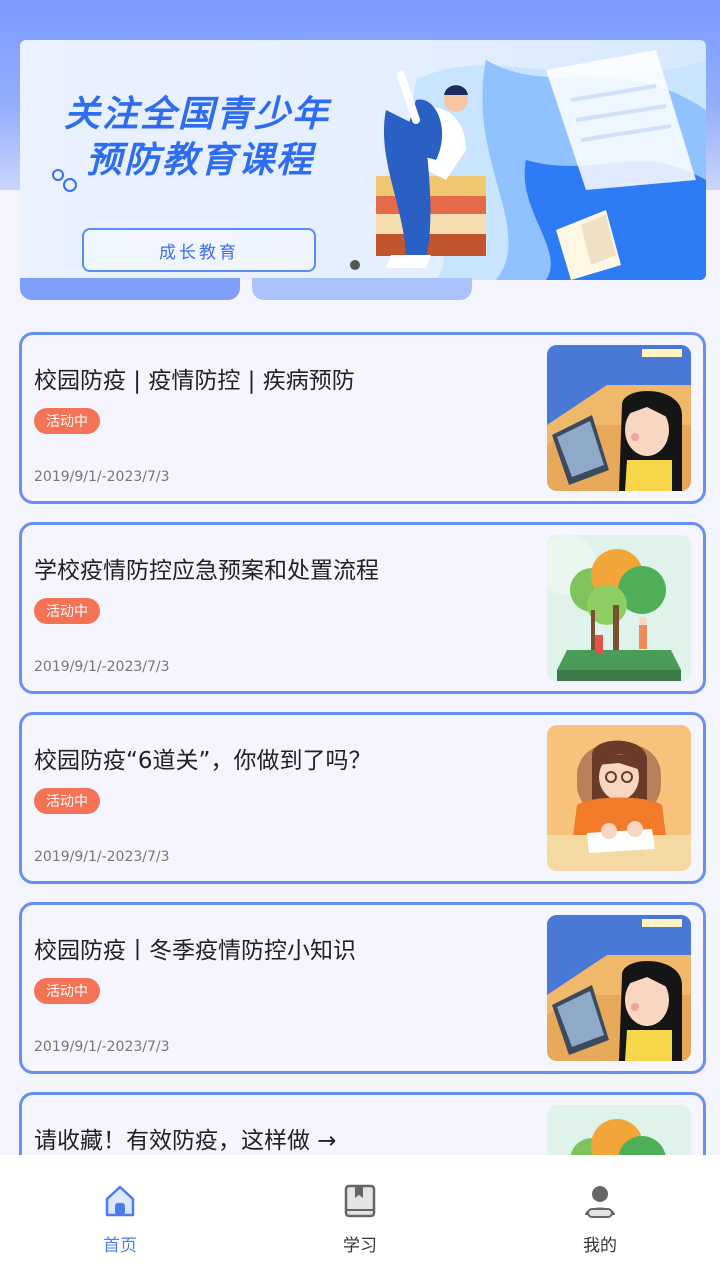  What do you see at coordinates (600, 1202) in the screenshot?
I see `user-icon` at bounding box center [600, 1202].